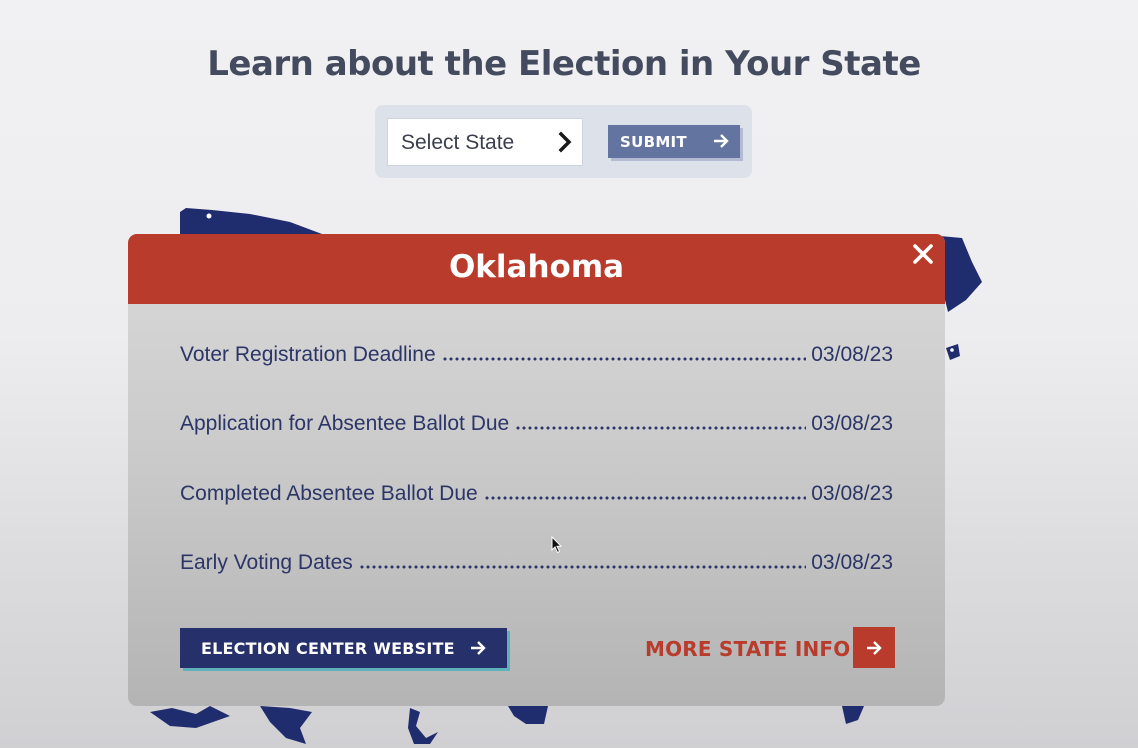 The height and width of the screenshot is (748, 1138). Describe the element at coordinates (286, 725) in the screenshot. I see `map-state-alaska` at that location.